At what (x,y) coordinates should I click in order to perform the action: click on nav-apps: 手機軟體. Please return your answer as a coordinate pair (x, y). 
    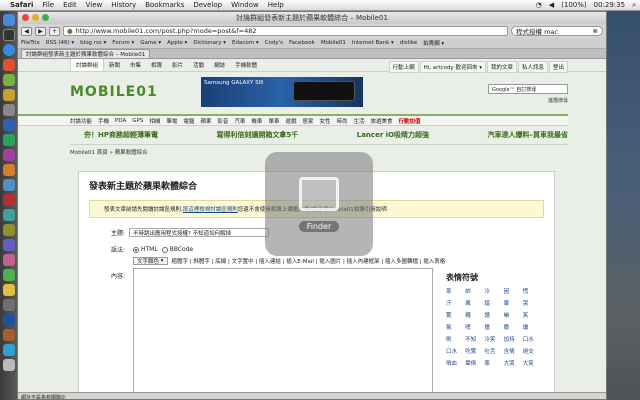
    Looking at the image, I should click on (246, 65).